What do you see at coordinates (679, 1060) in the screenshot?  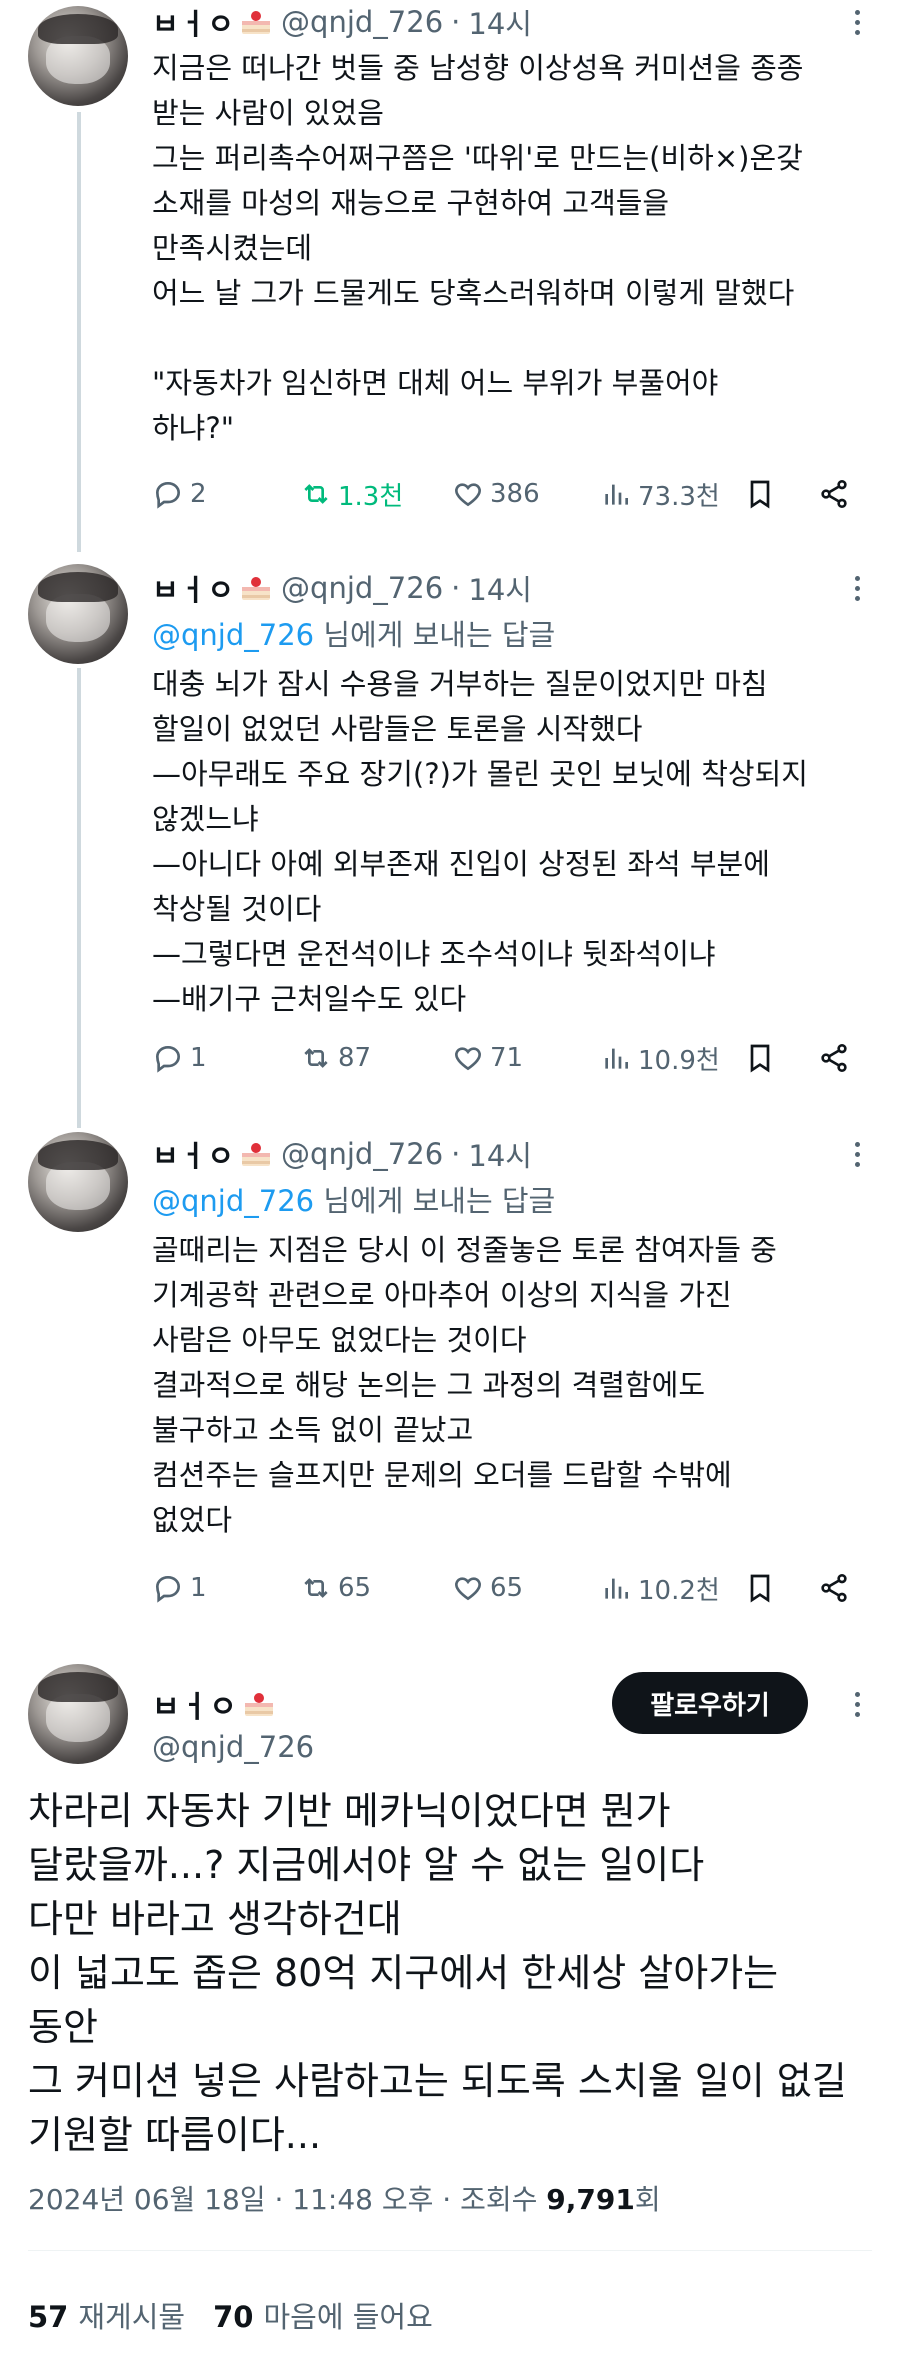 I see `view-count: 10.9천` at bounding box center [679, 1060].